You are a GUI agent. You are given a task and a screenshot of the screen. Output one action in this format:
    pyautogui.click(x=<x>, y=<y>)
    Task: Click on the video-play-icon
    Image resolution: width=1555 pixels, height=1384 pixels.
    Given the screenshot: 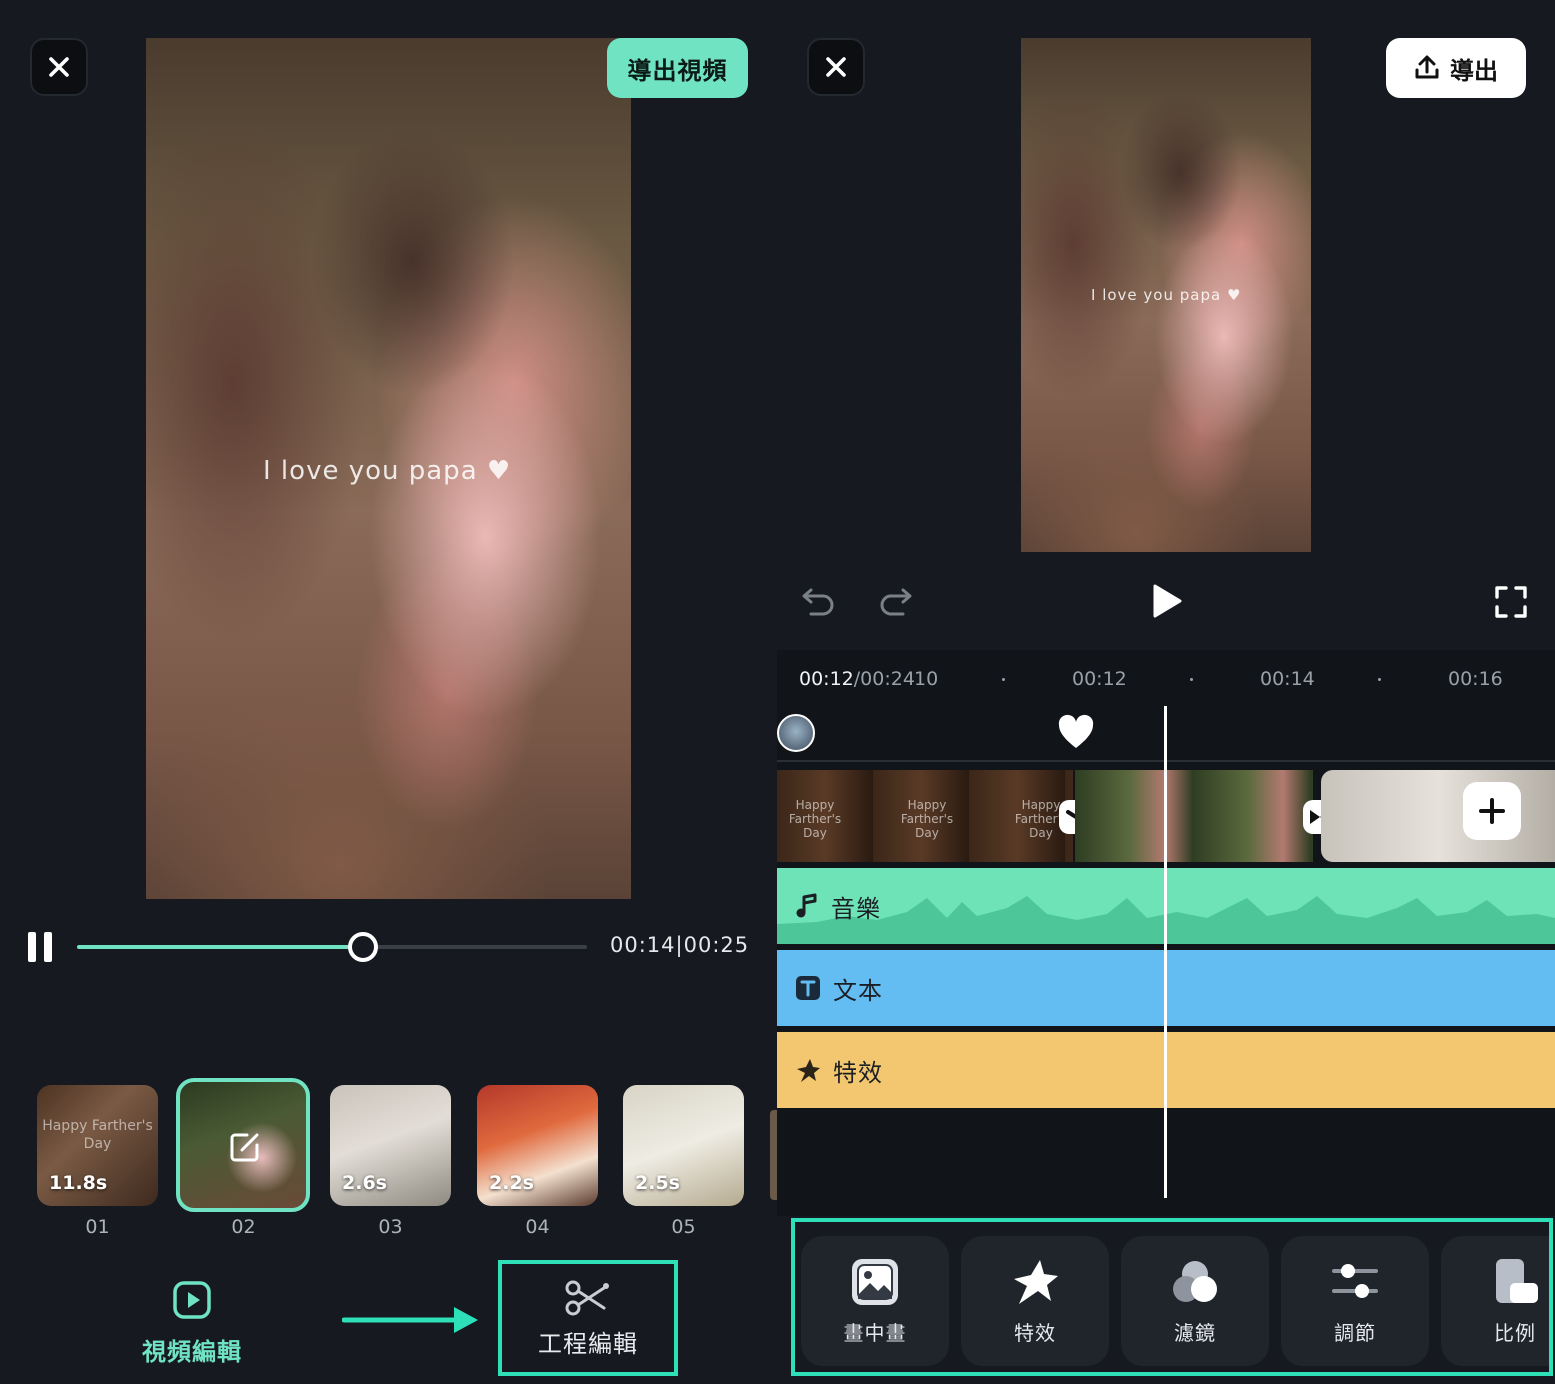 What is the action you would take?
    pyautogui.click(x=192, y=1300)
    